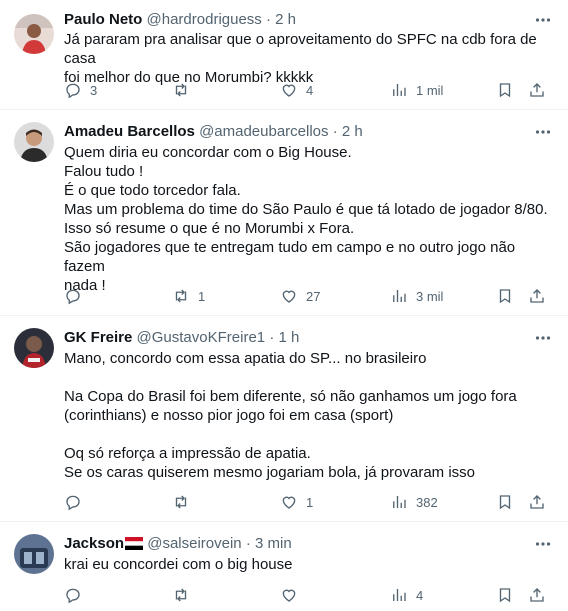  What do you see at coordinates (187, 453) in the screenshot?
I see `tweet-text-line: Oq só reforça a impressão de apatia.` at bounding box center [187, 453].